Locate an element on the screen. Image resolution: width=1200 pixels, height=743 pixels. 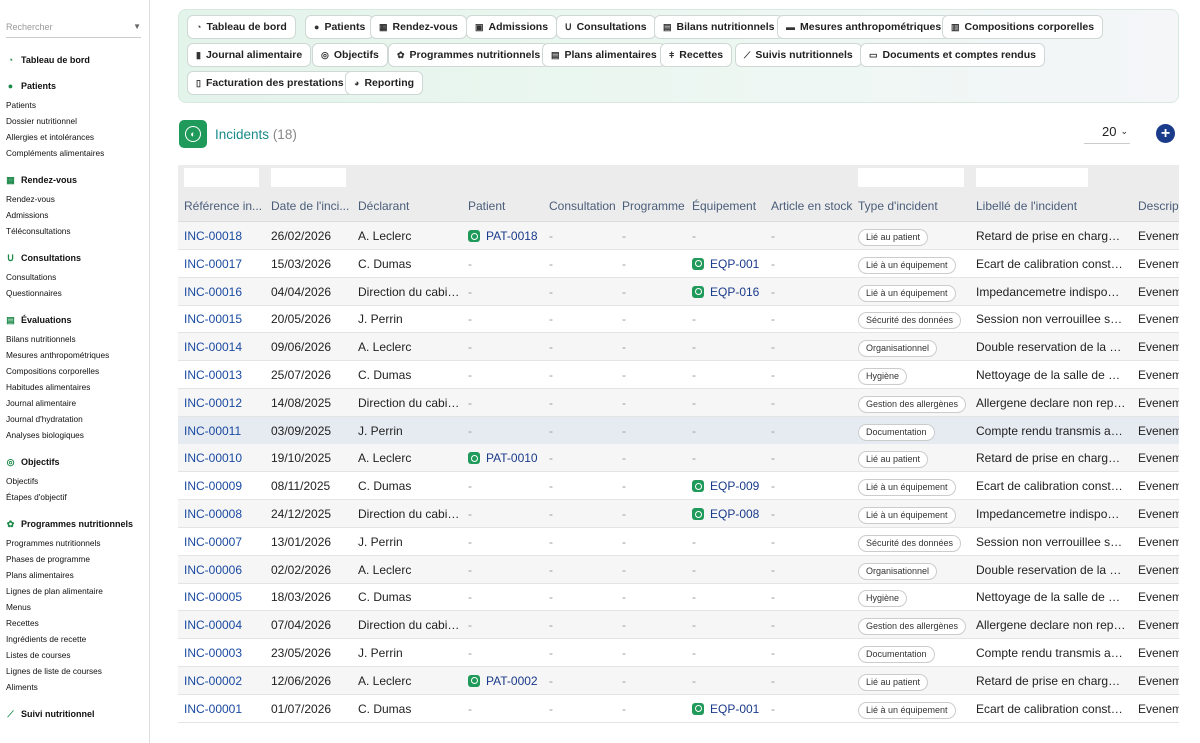
add-incident-button: + is located at coordinates (1165, 133).